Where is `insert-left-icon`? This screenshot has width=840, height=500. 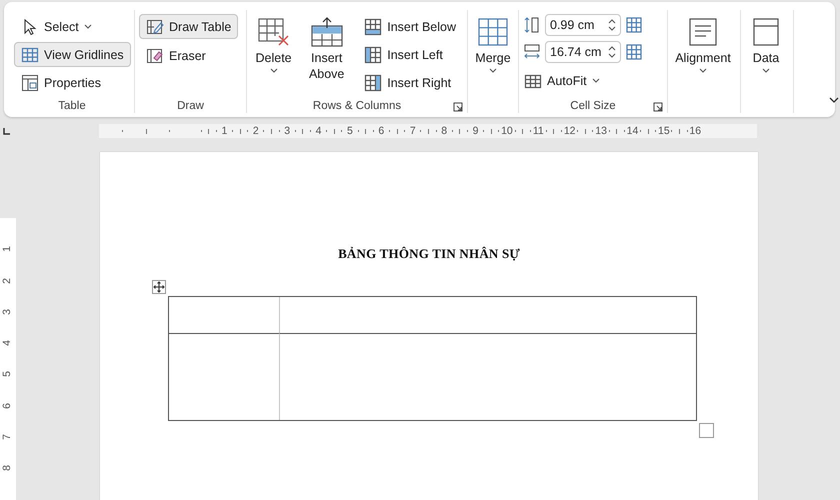
insert-left-icon is located at coordinates (373, 55).